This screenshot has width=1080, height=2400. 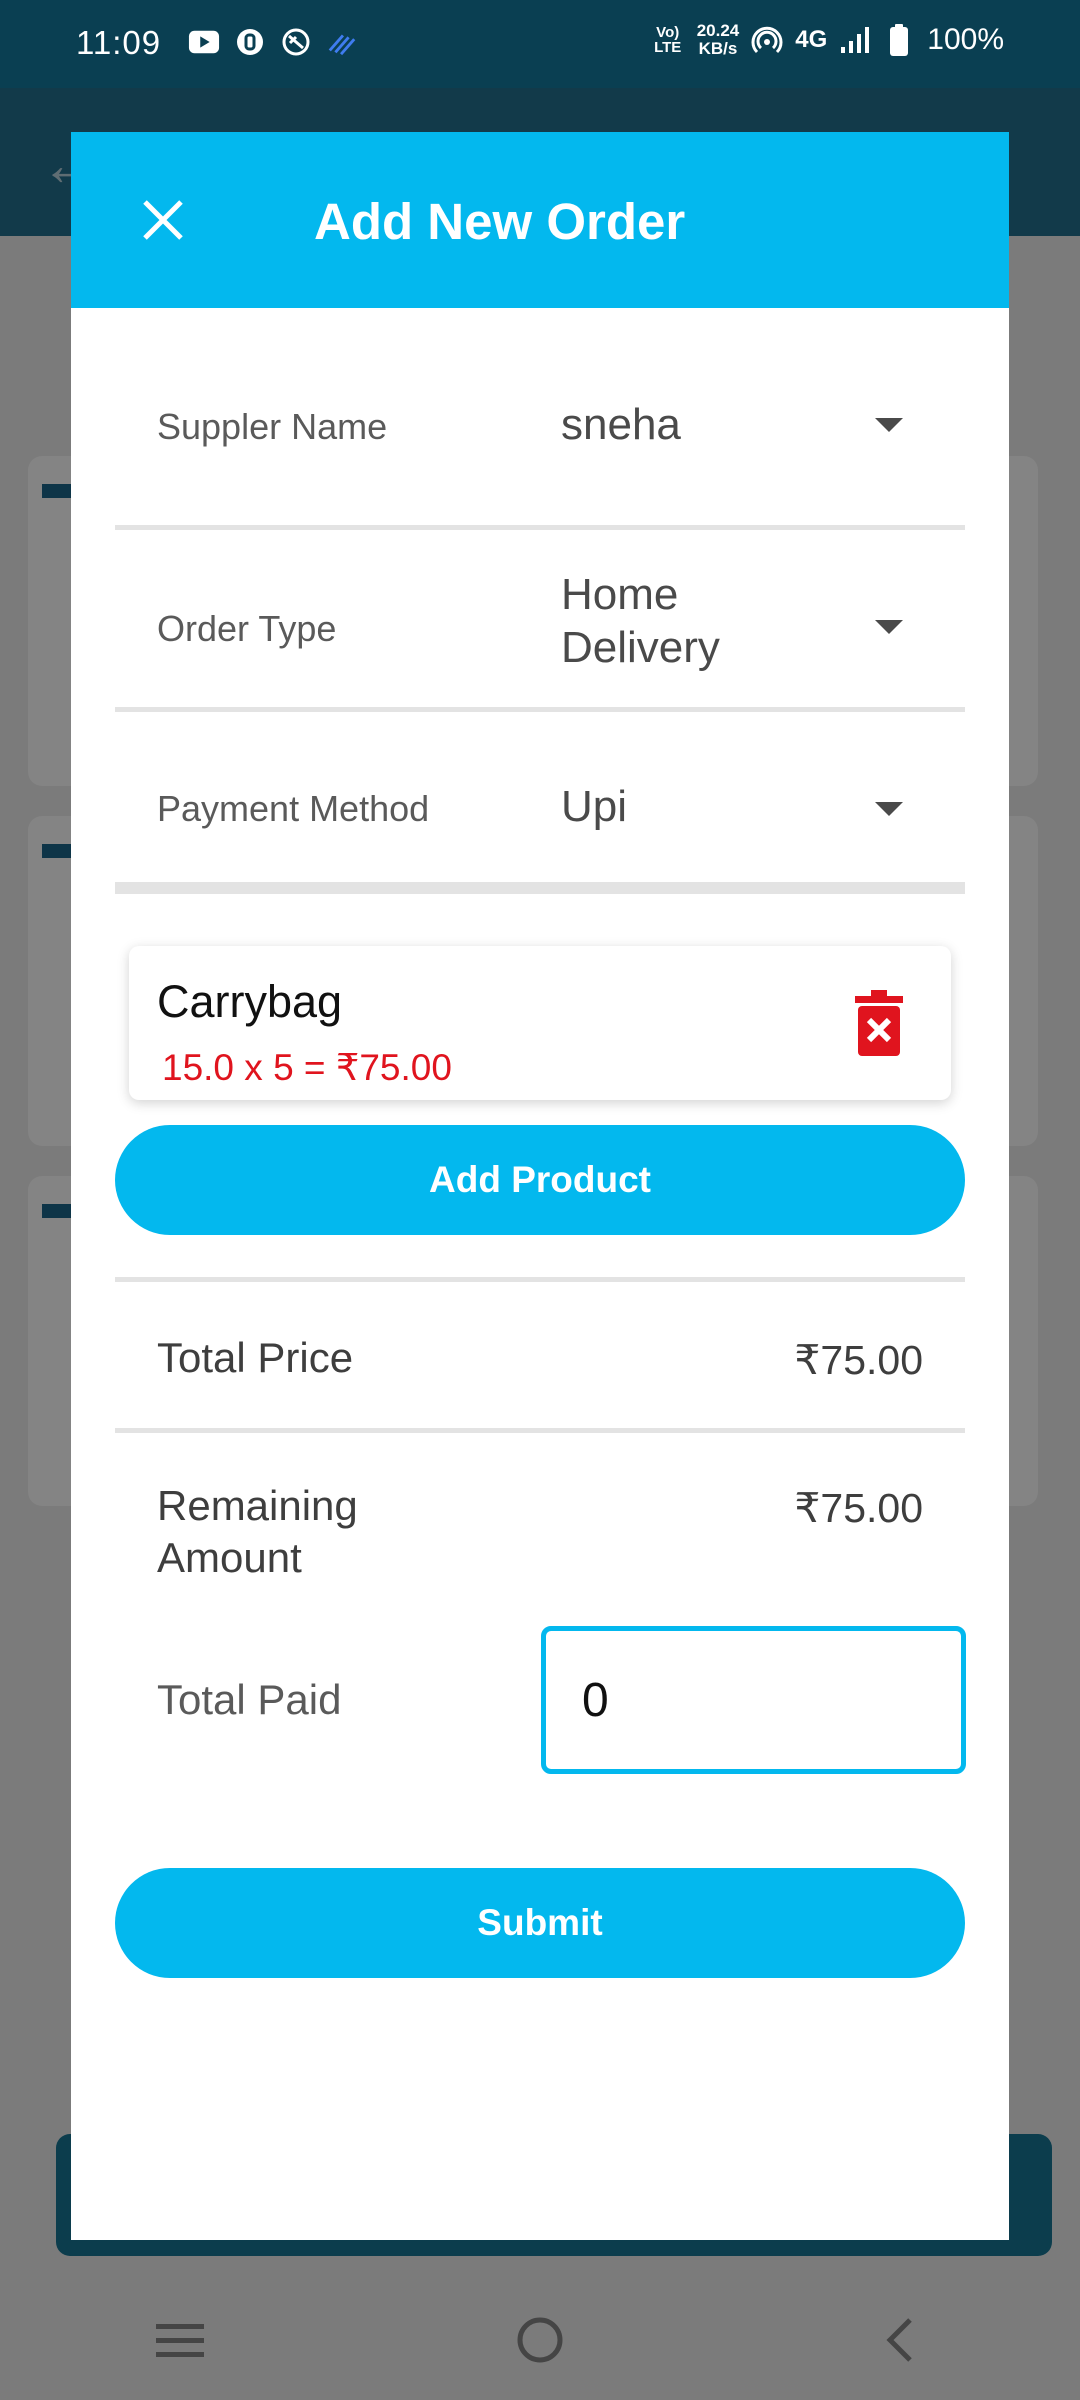 I want to click on dialog-header: Add New Order, so click(x=540, y=220).